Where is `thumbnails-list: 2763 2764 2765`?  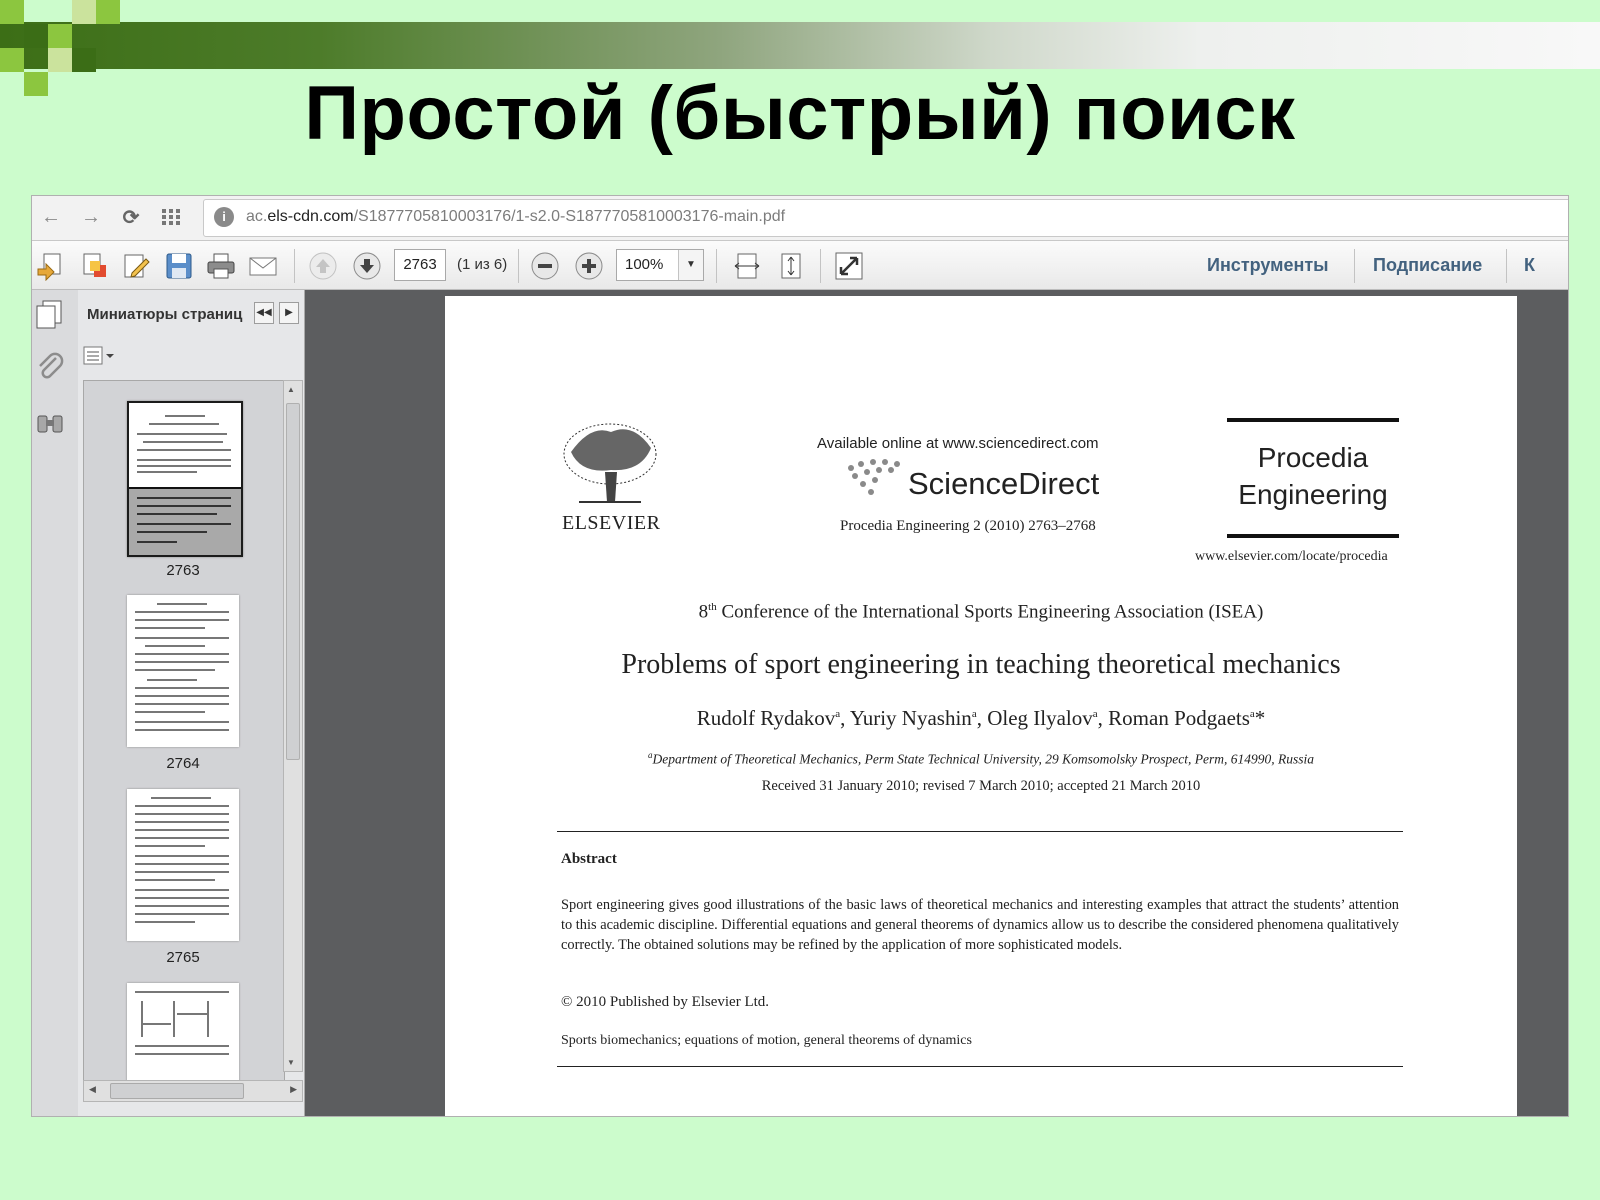
thumbnails-list: 2763 2764 2765 is located at coordinates (184, 731).